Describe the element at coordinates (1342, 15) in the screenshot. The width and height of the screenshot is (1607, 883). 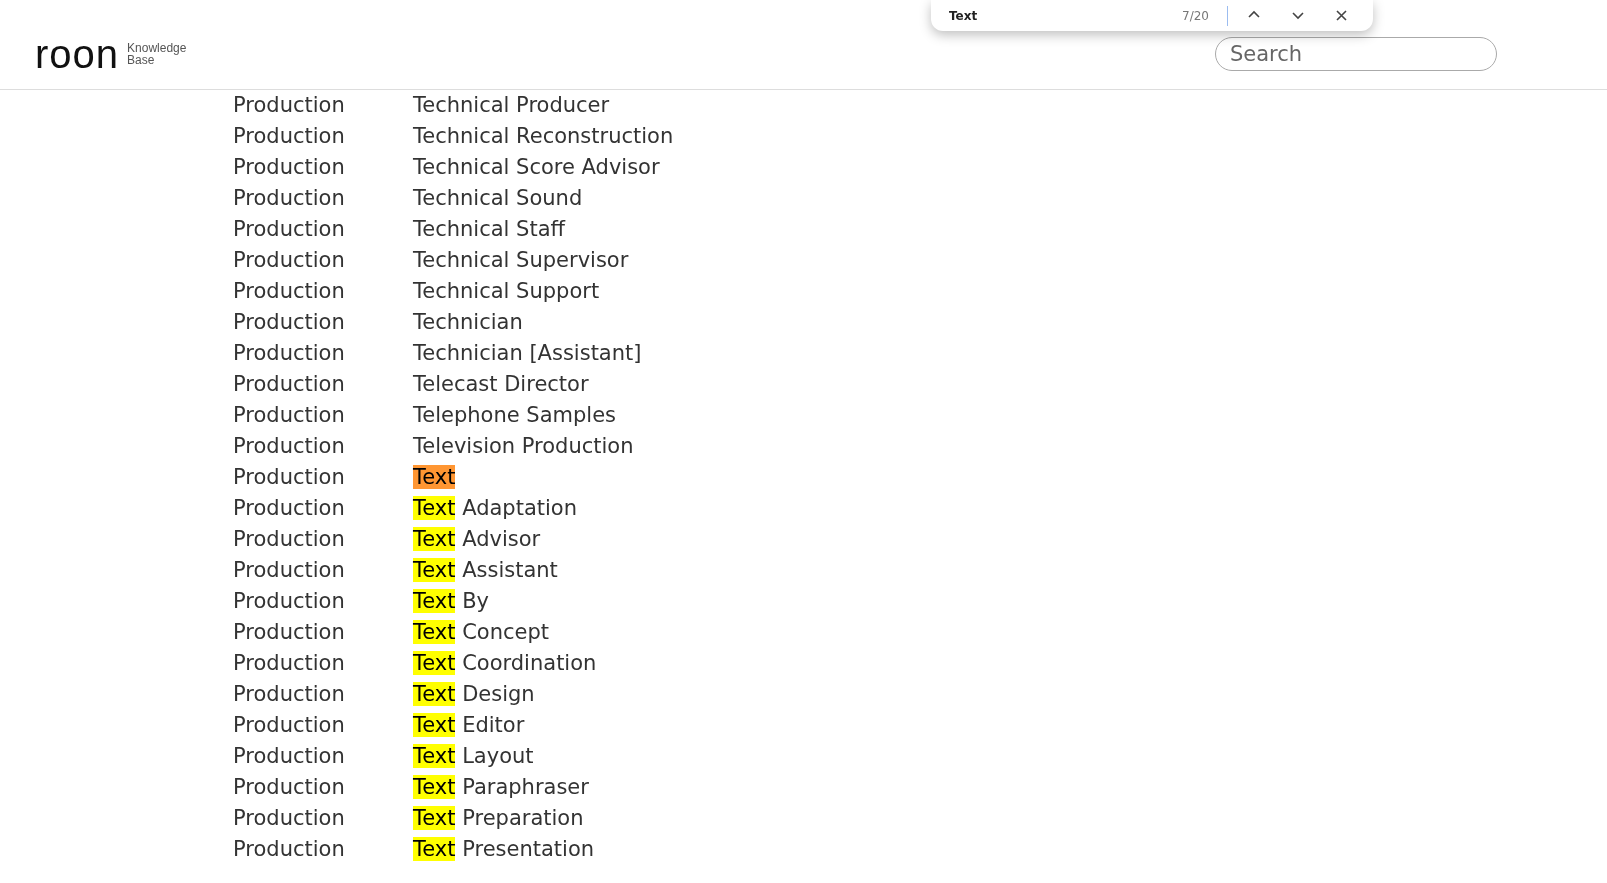
I see `close-icon` at that location.